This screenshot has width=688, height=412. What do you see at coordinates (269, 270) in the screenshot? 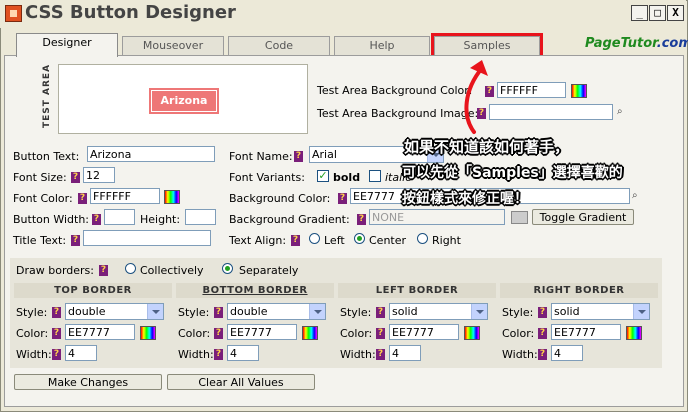
I see `separately-label: Separately` at bounding box center [269, 270].